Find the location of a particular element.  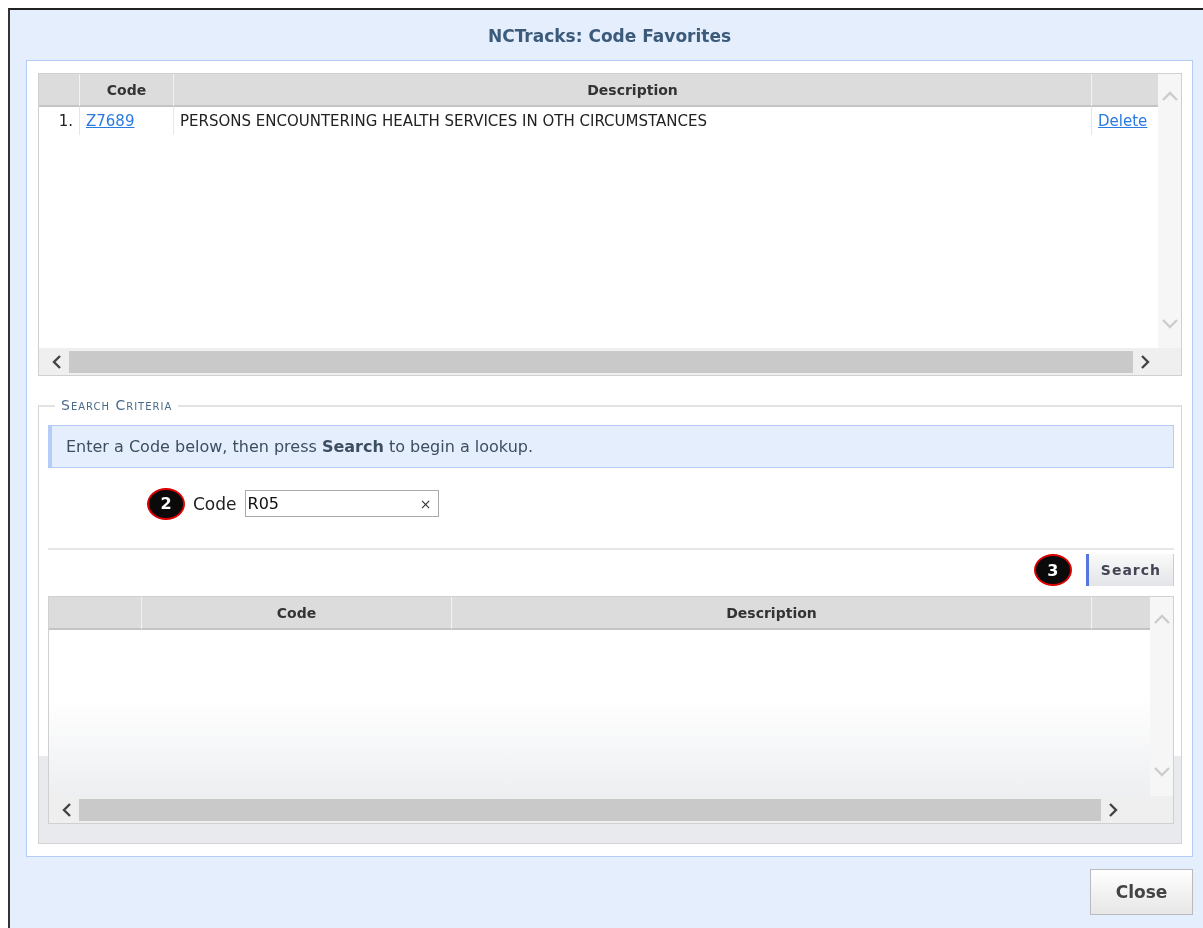

clear-icon: × is located at coordinates (425, 503).